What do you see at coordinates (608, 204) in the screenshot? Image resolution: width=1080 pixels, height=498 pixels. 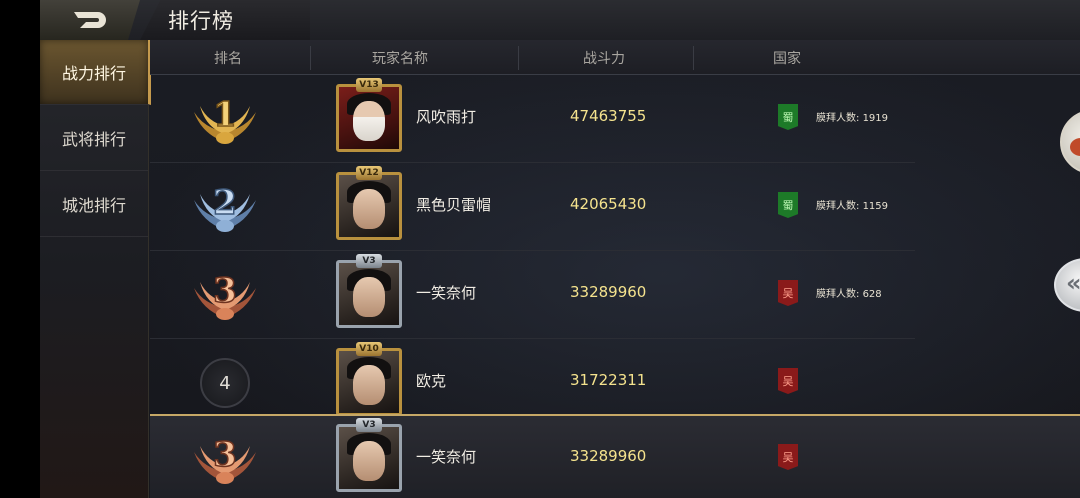 I see `player-power: 42065430` at bounding box center [608, 204].